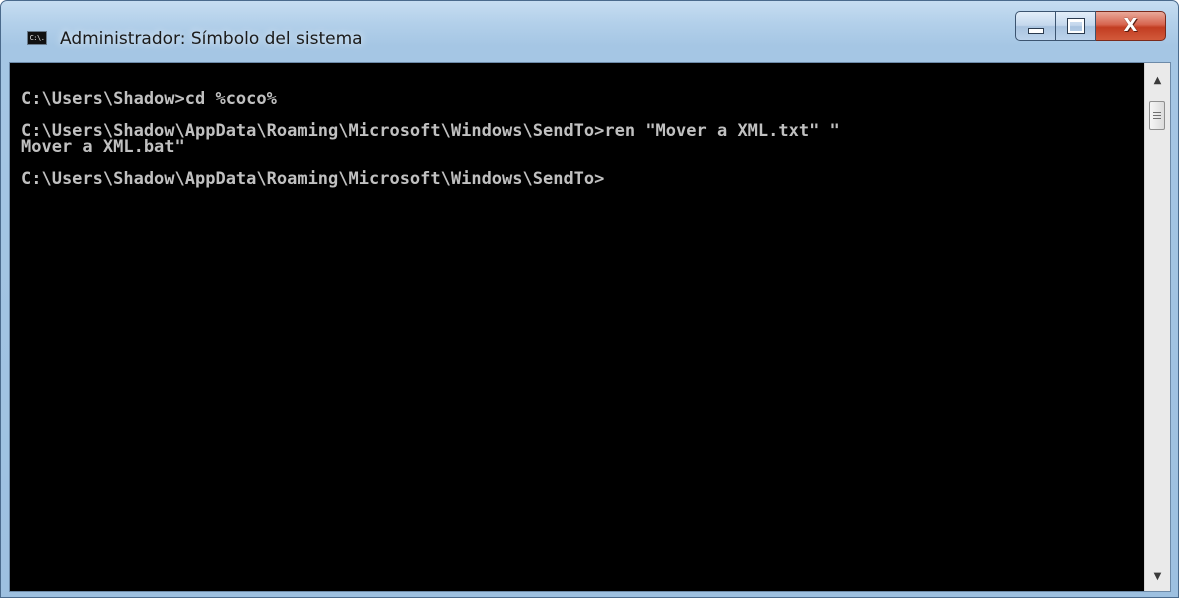 Image resolution: width=1179 pixels, height=598 pixels. I want to click on close-button: X, so click(1131, 26).